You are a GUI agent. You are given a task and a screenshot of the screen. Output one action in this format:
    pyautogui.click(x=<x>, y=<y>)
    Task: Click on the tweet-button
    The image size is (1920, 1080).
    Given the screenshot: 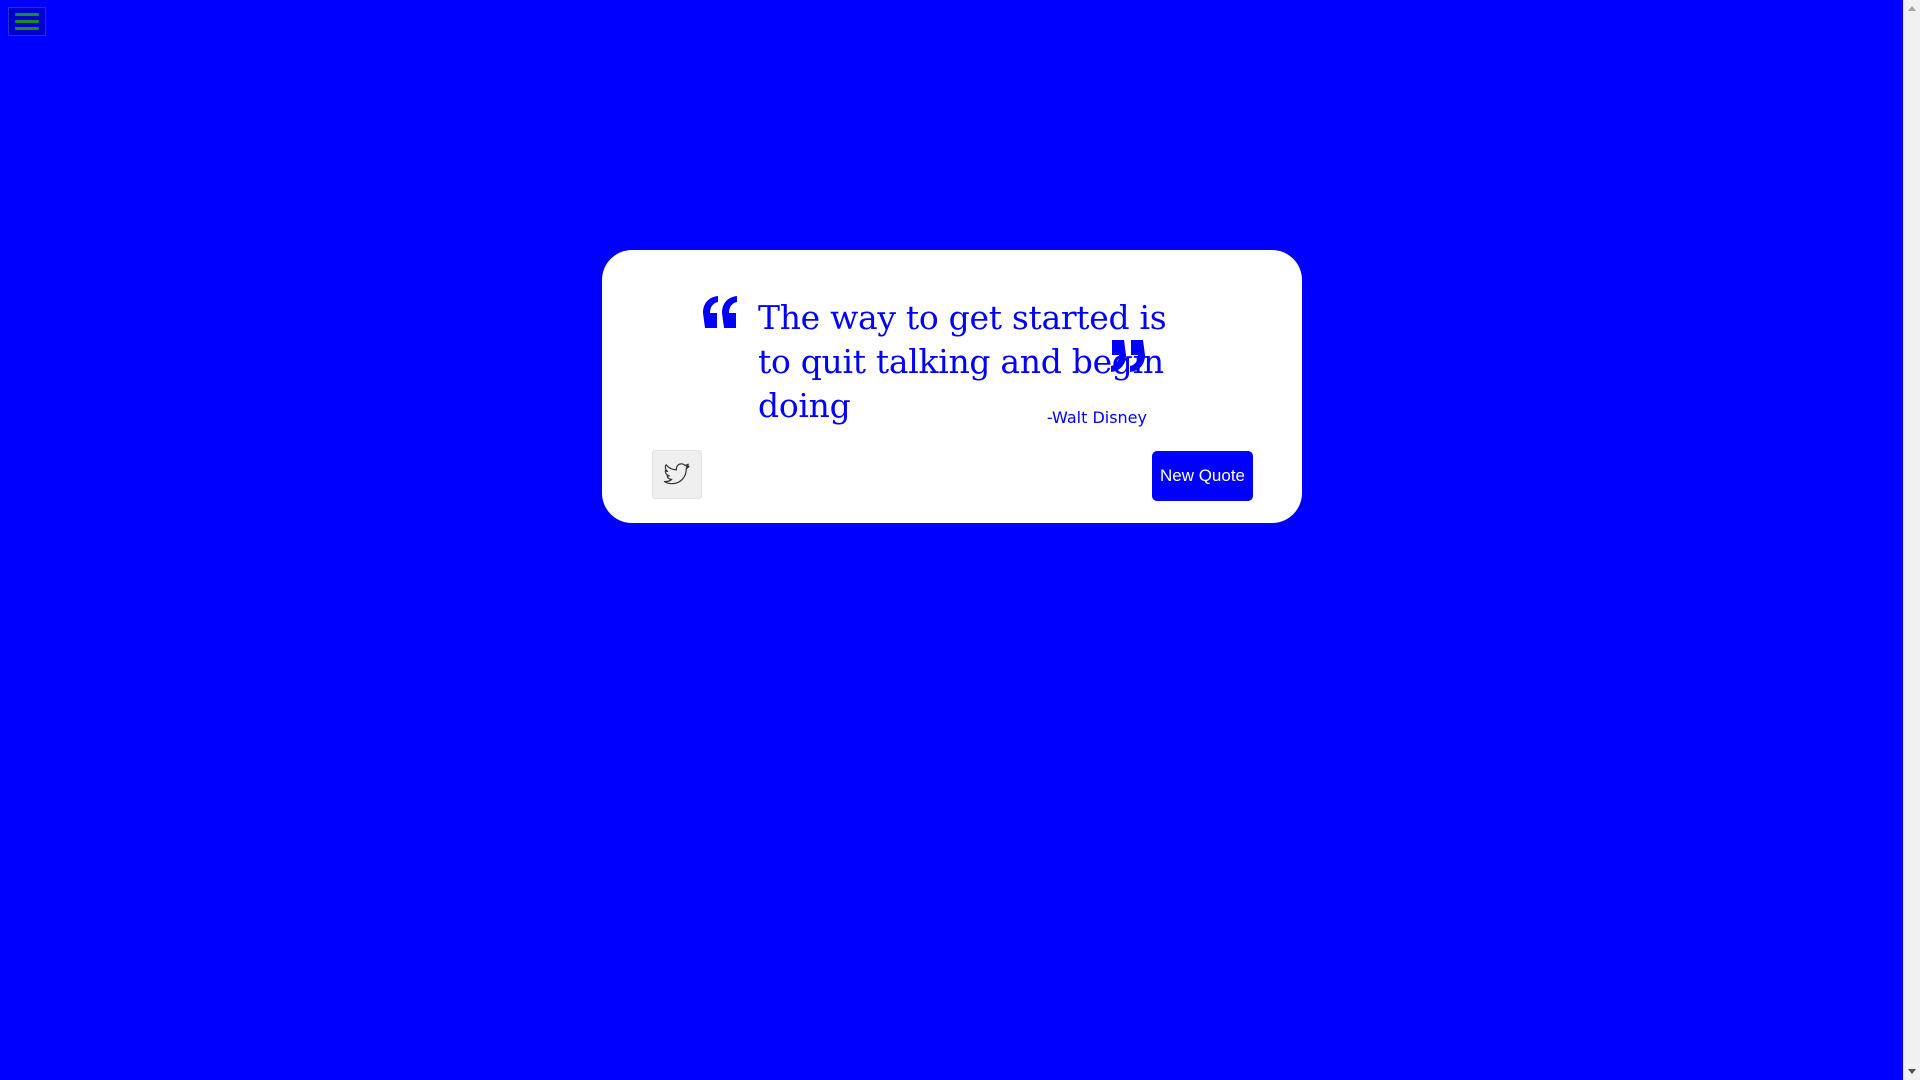 What is the action you would take?
    pyautogui.click(x=677, y=474)
    